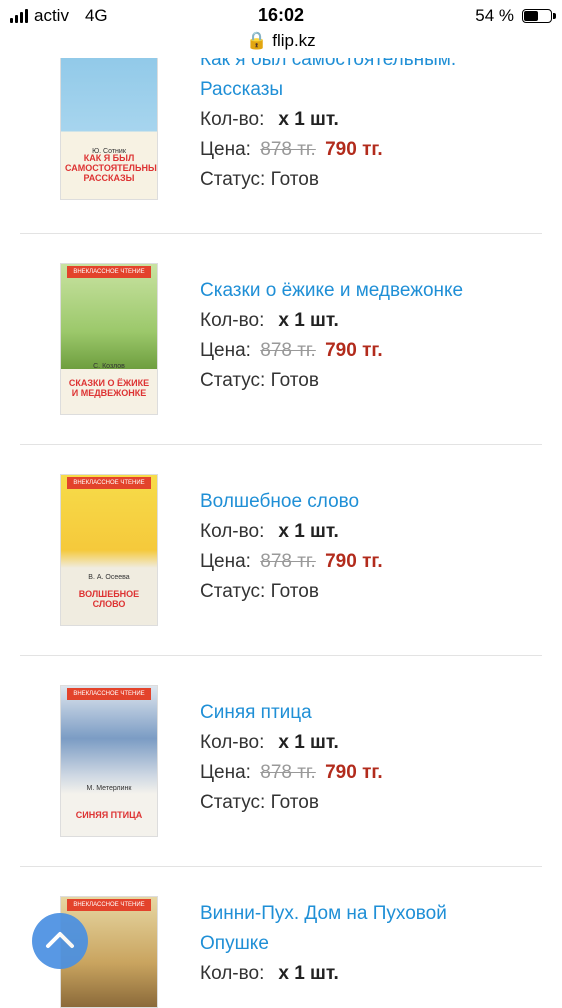 This screenshot has height=1008, width=562. What do you see at coordinates (331, 291) in the screenshot?
I see `item-title-link: Сказки о ёжике и медвежонке` at bounding box center [331, 291].